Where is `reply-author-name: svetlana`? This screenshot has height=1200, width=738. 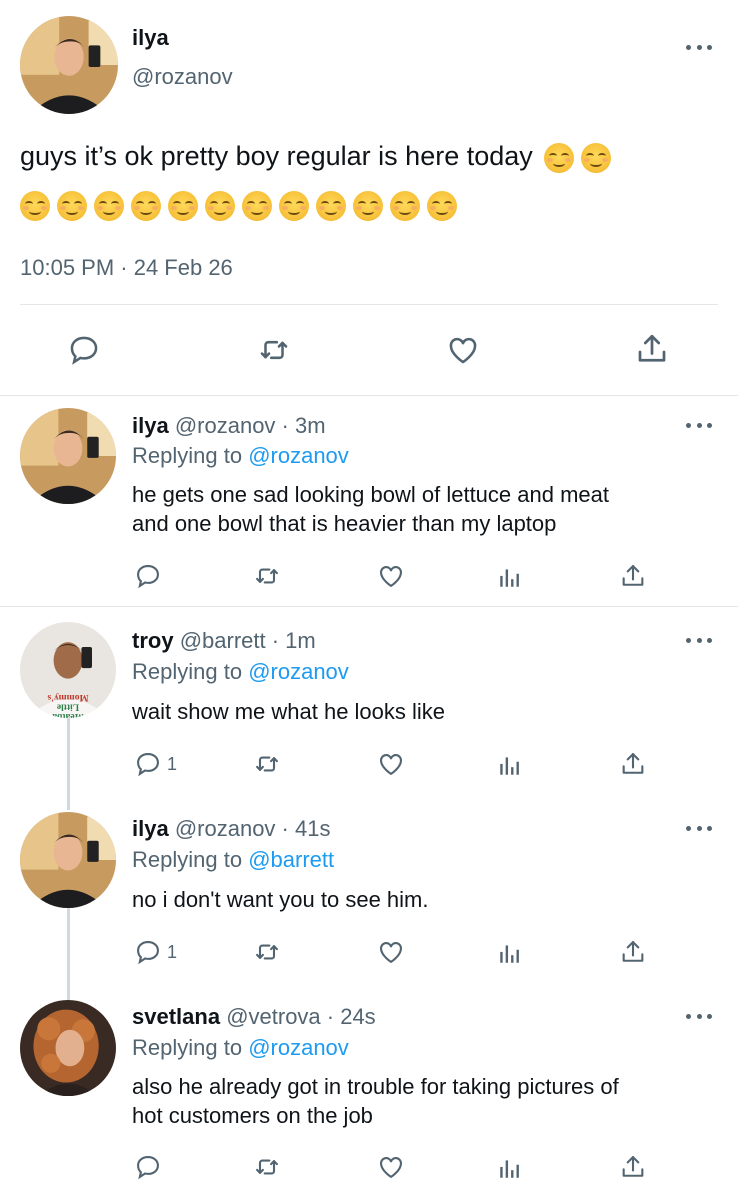 reply-author-name: svetlana is located at coordinates (176, 1016).